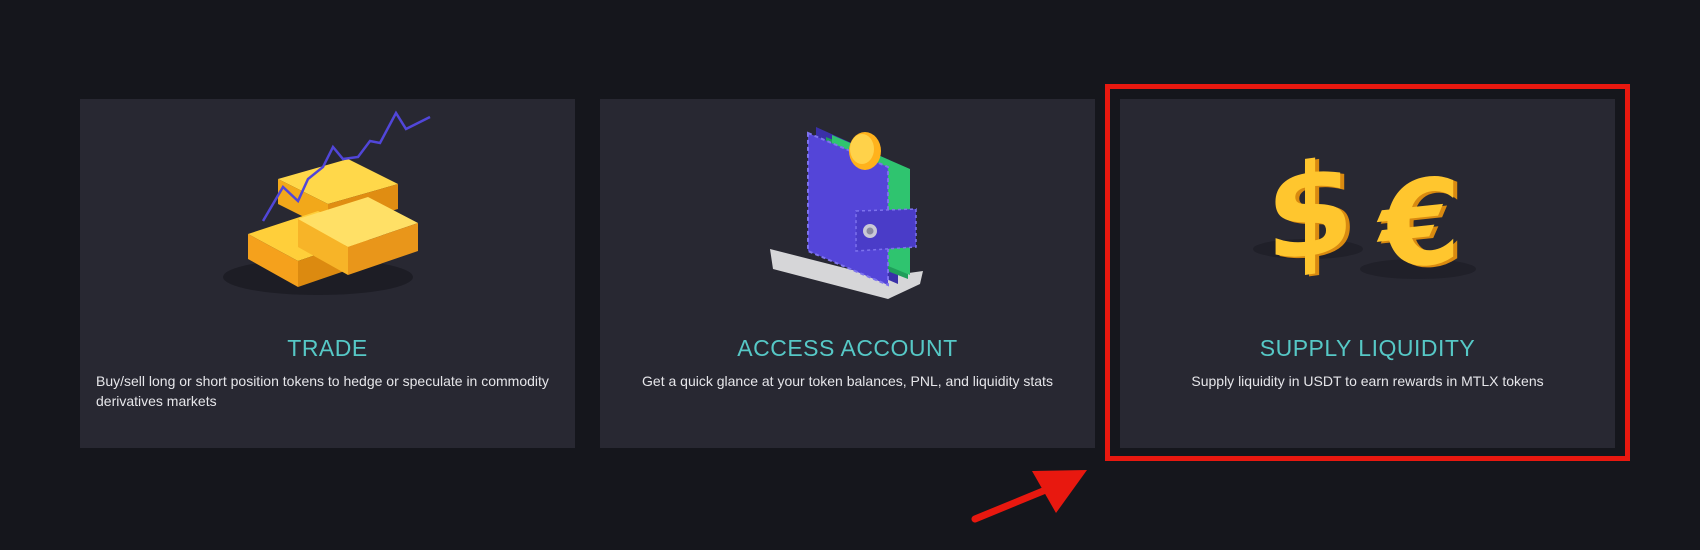  I want to click on gold-bars-chart-icon, so click(327, 211).